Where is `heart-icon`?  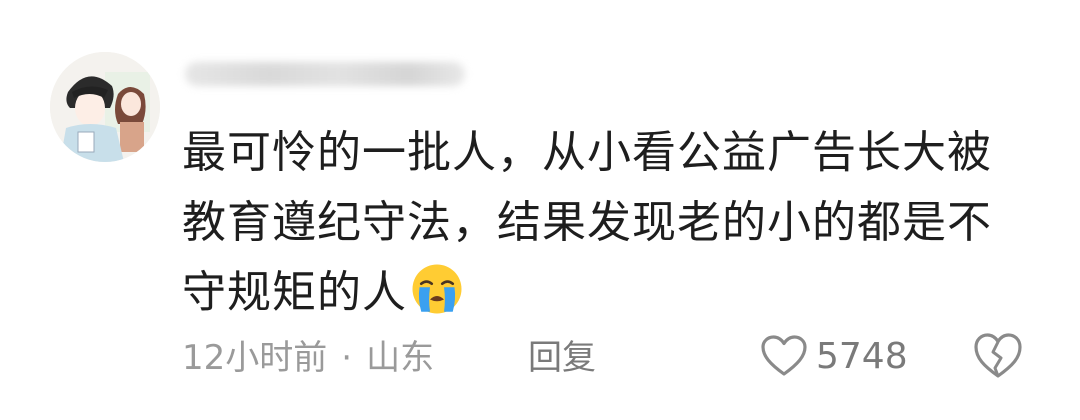 heart-icon is located at coordinates (784, 355).